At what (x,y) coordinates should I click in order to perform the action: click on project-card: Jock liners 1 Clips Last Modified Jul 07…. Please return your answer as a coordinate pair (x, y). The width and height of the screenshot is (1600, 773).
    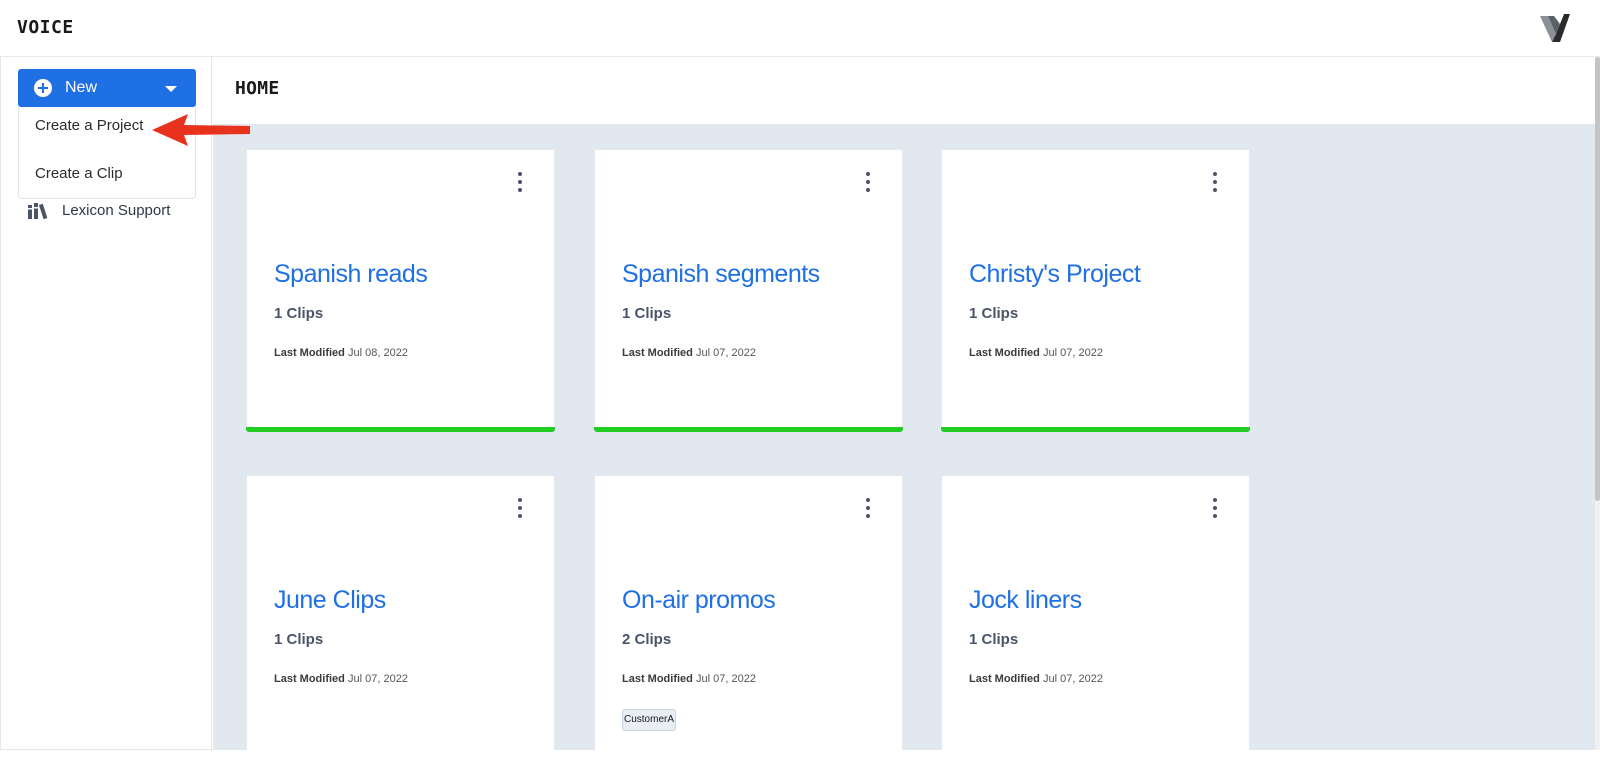
    Looking at the image, I should click on (1095, 612).